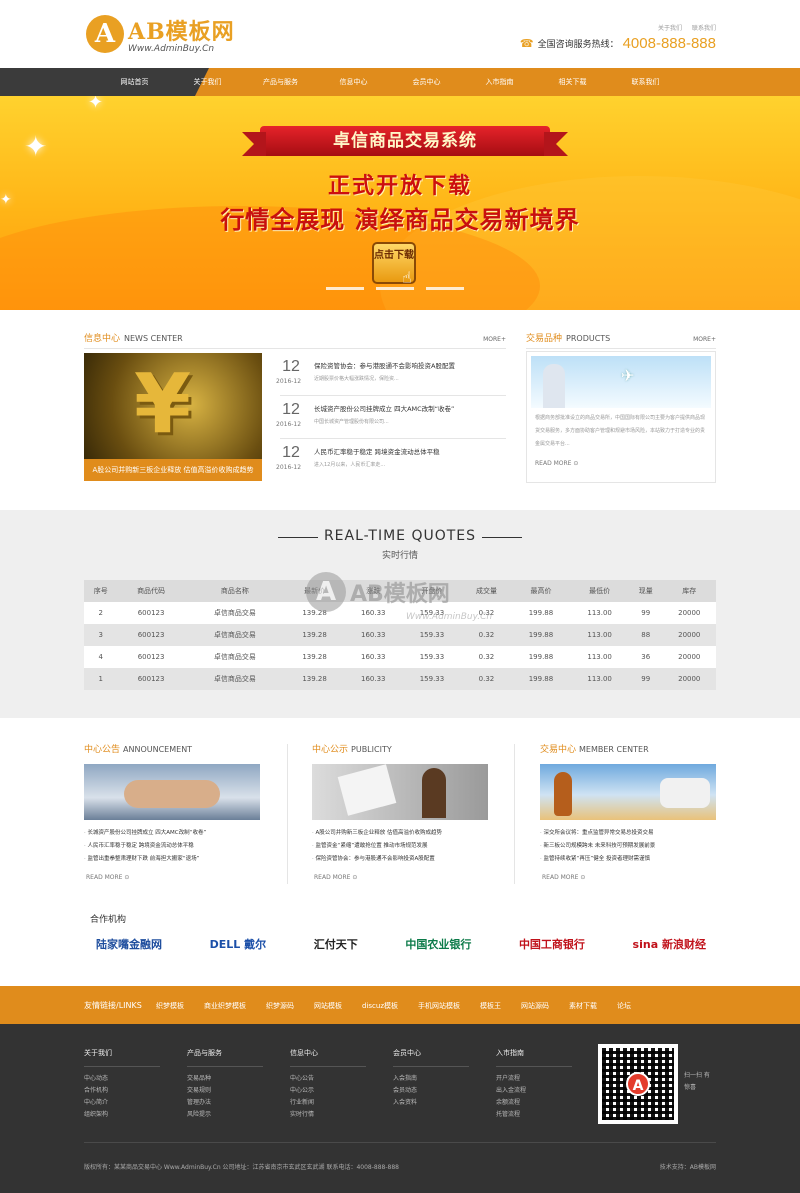 This screenshot has height=1193, width=800. What do you see at coordinates (688, 1166) in the screenshot?
I see `tech-support: 技术支持：AB模板网` at bounding box center [688, 1166].